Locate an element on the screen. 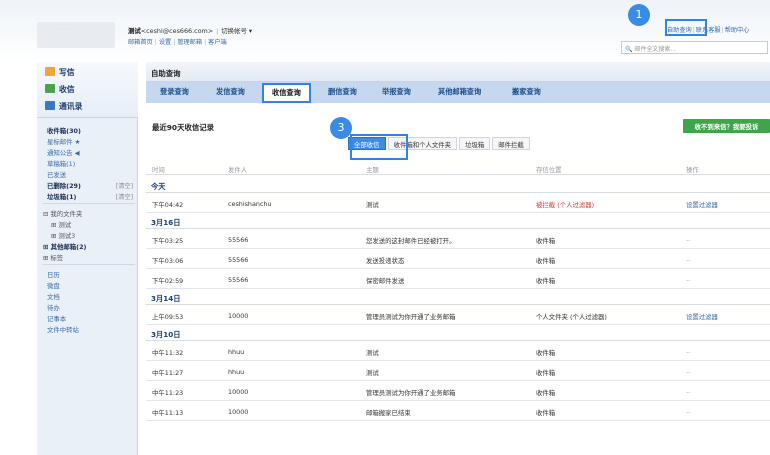 Image resolution: width=770 pixels, height=455 pixels. contacts-icon is located at coordinates (50, 105).